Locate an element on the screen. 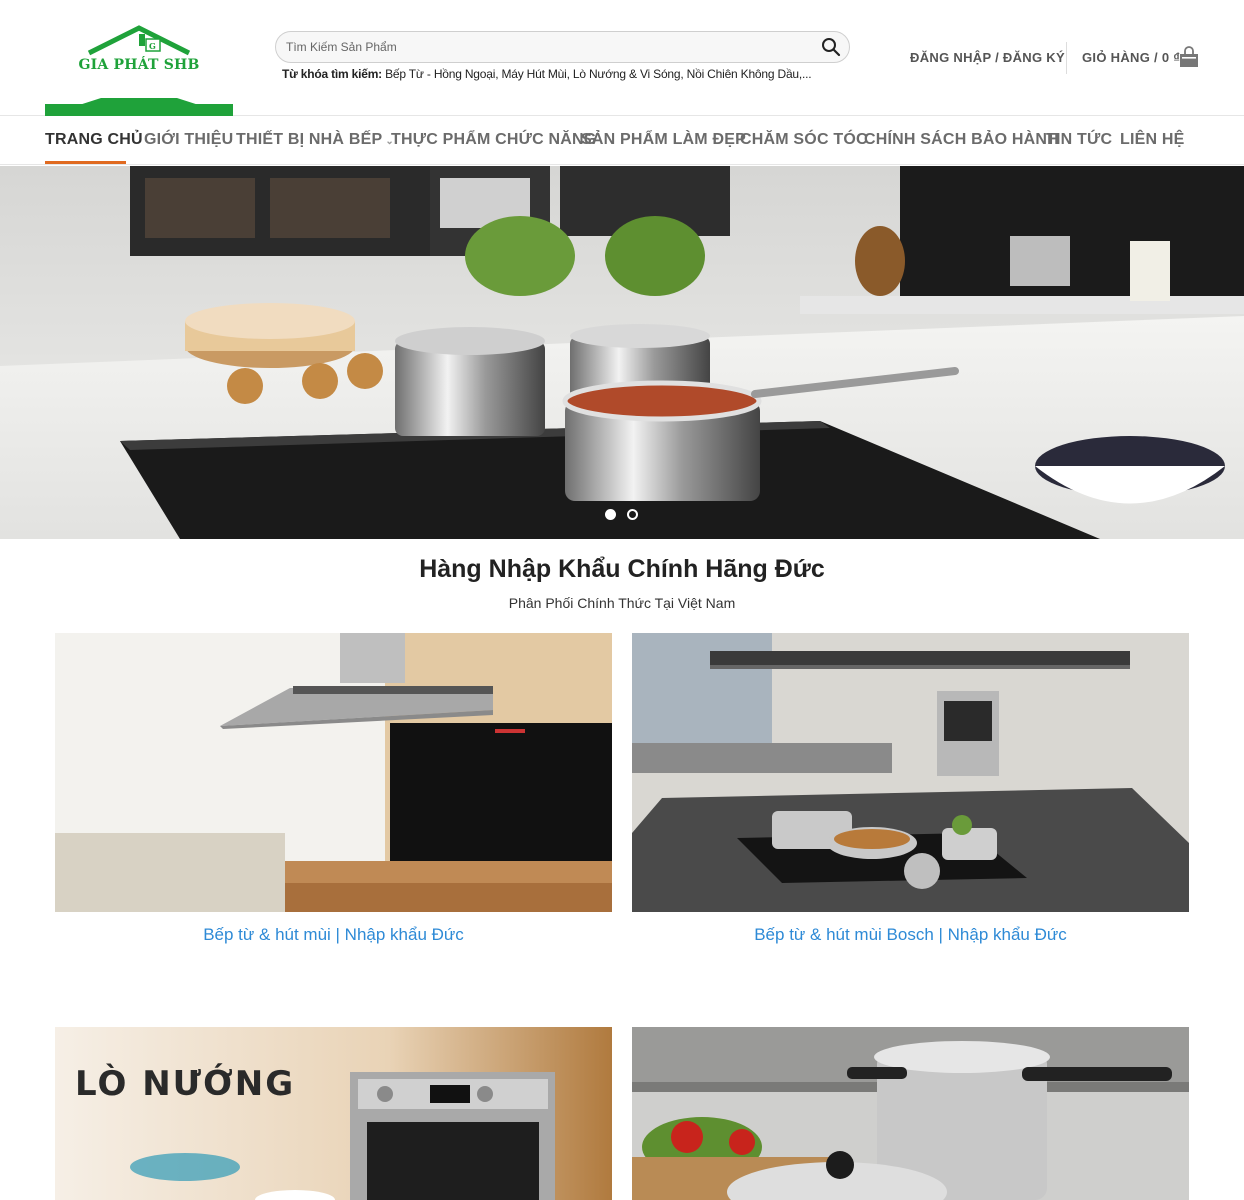 This screenshot has width=1244, height=1200. section-title: Hàng Nhập Khẩu Chính Hãng Đức is located at coordinates (622, 569).